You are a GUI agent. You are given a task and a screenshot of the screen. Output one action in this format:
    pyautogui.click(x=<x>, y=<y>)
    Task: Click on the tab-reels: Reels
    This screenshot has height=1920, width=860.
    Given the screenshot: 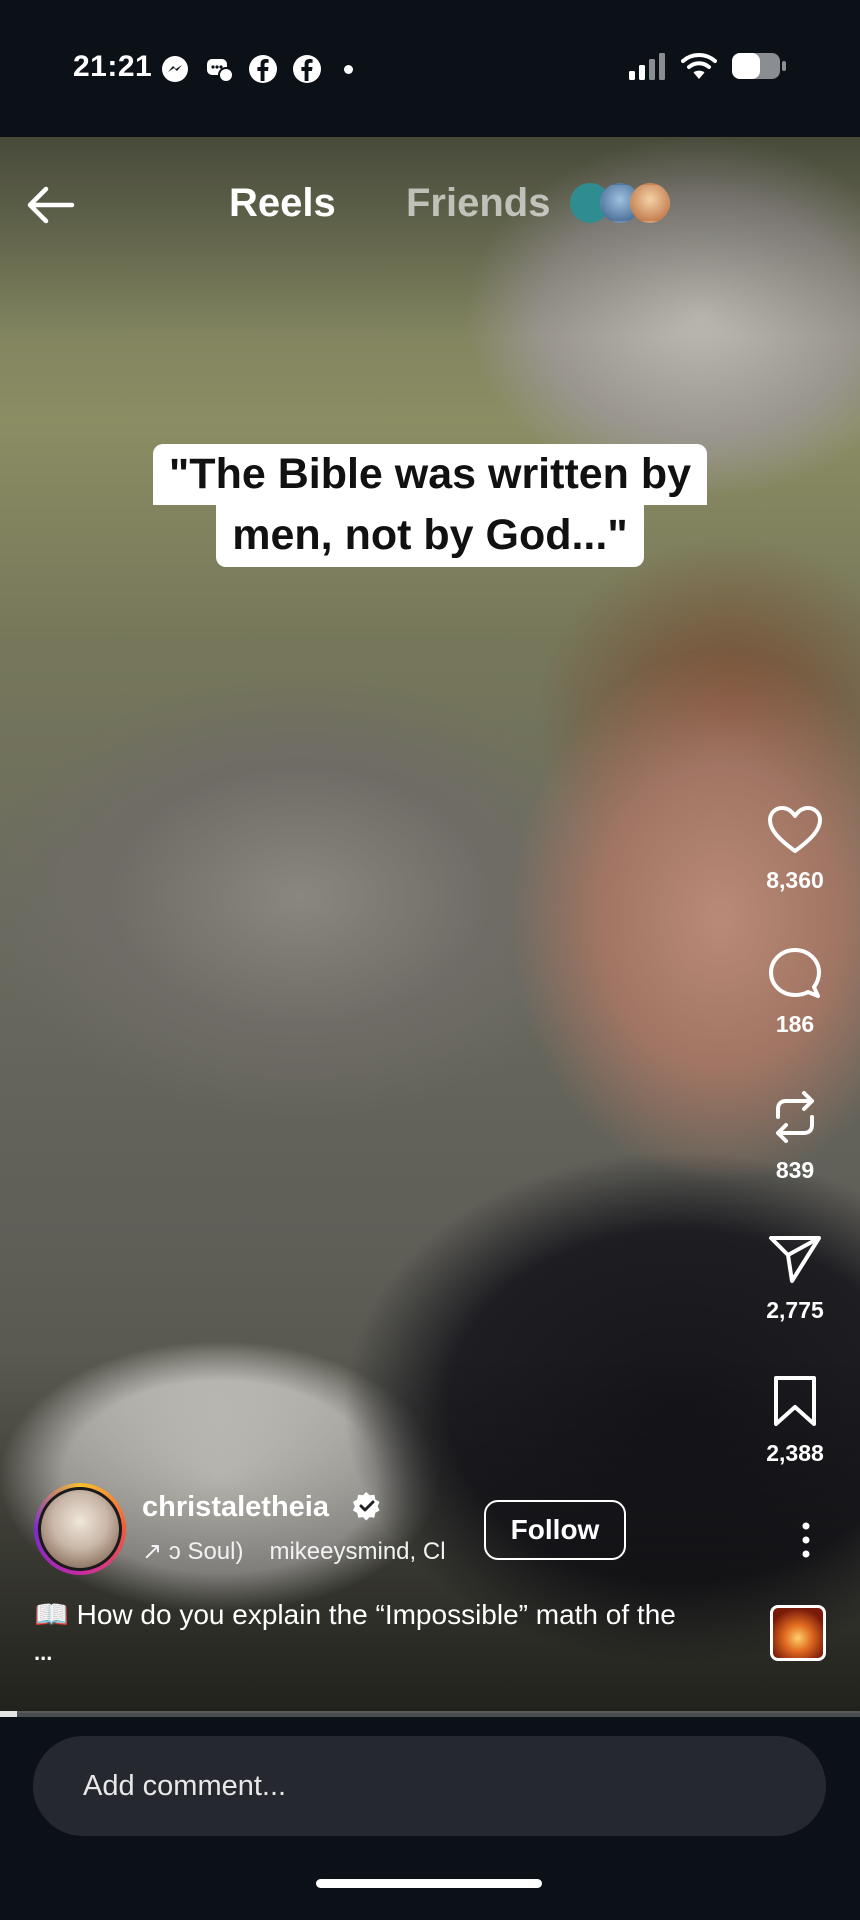 What is the action you would take?
    pyautogui.click(x=282, y=203)
    